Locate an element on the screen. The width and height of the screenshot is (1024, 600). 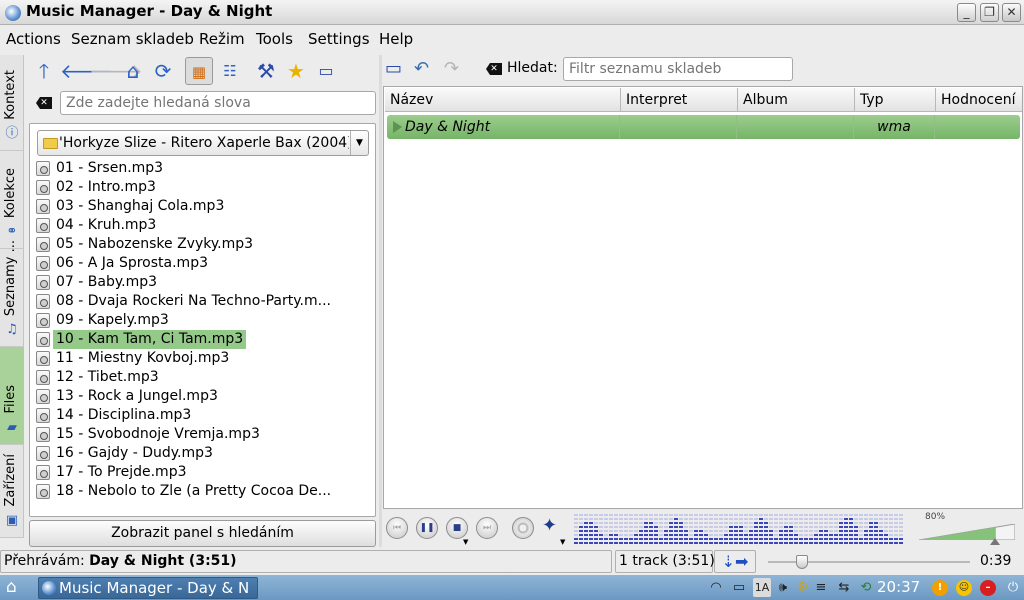
clear-search-icon: ✕ is located at coordinates (44, 103).